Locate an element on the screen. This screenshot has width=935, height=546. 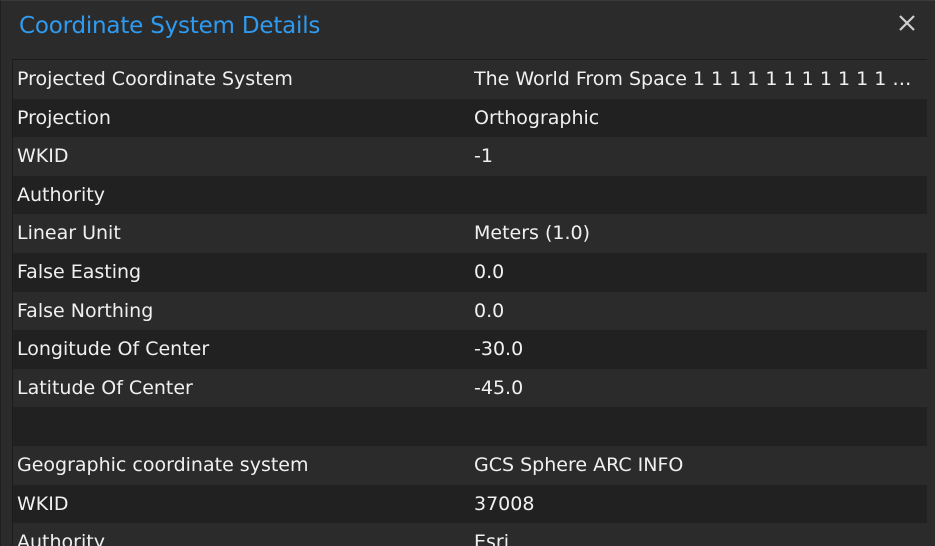
row-value: -45.0 is located at coordinates (499, 387).